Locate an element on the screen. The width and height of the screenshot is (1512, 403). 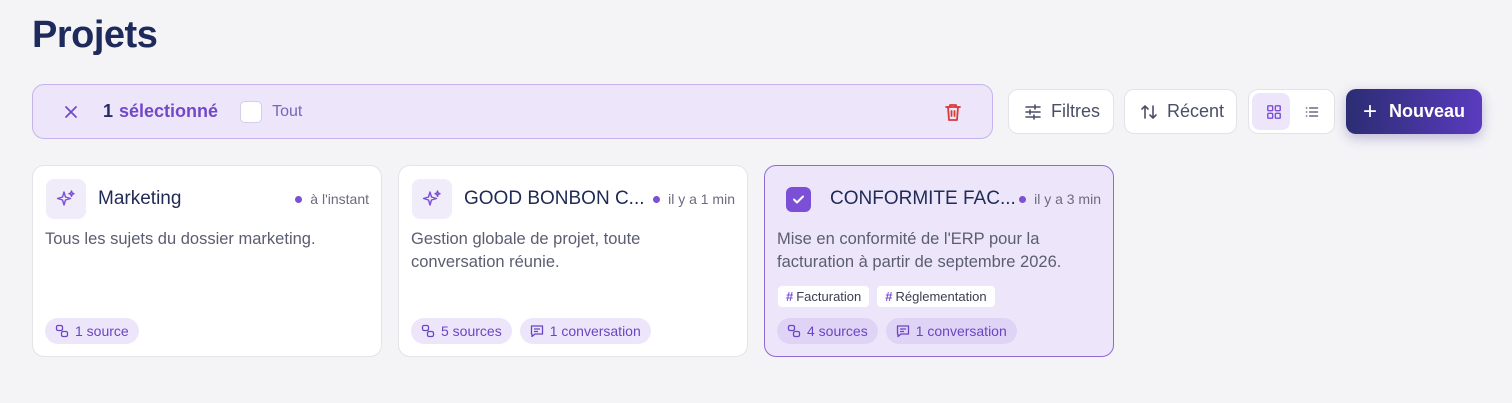
view-toggle is located at coordinates (1291, 111).